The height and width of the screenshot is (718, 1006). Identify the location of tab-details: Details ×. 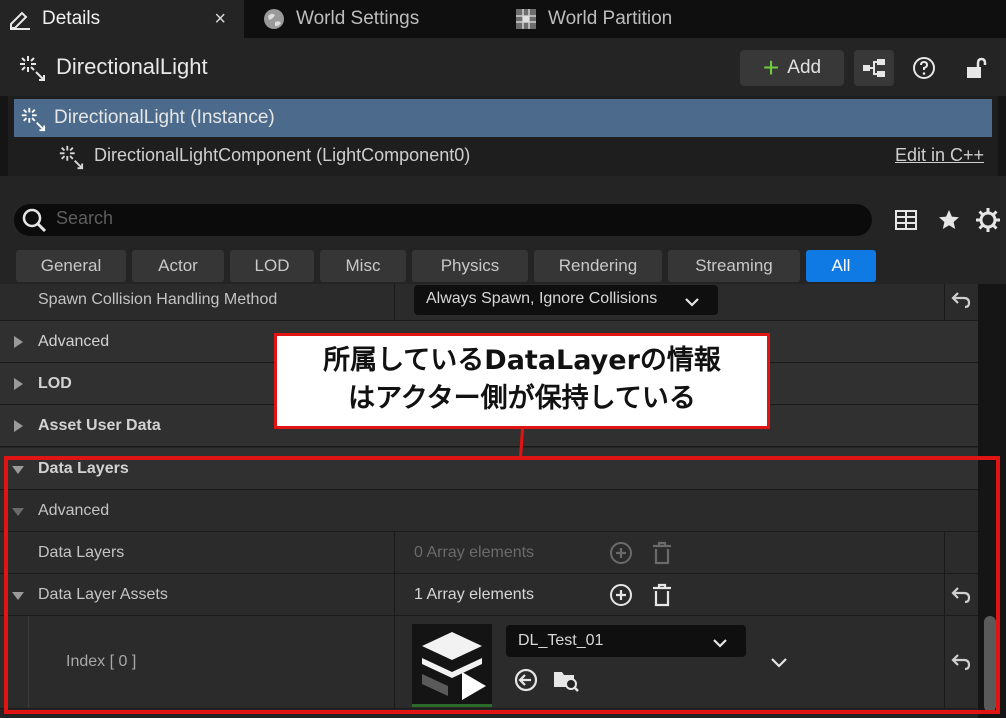
(122, 19).